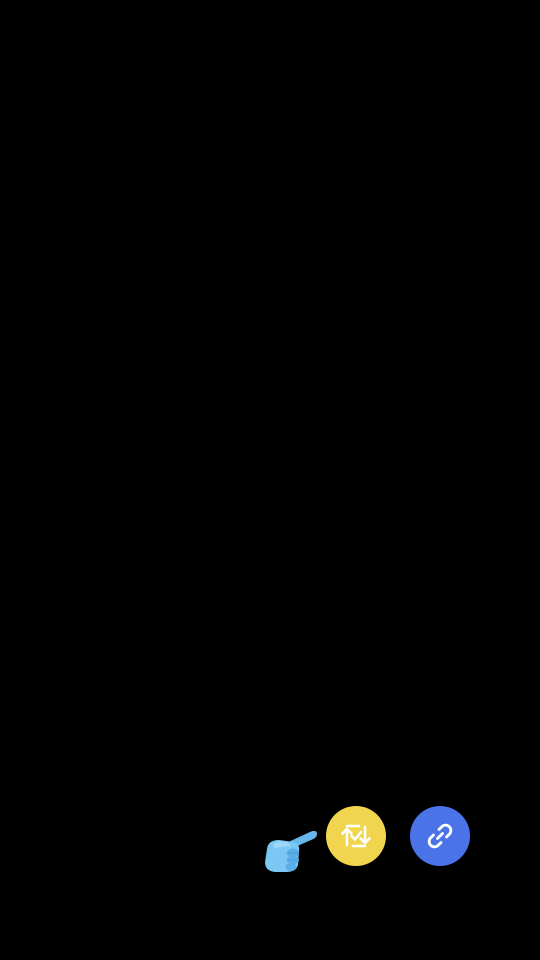 The width and height of the screenshot is (540, 960). I want to click on swap-arrows-icon, so click(356, 836).